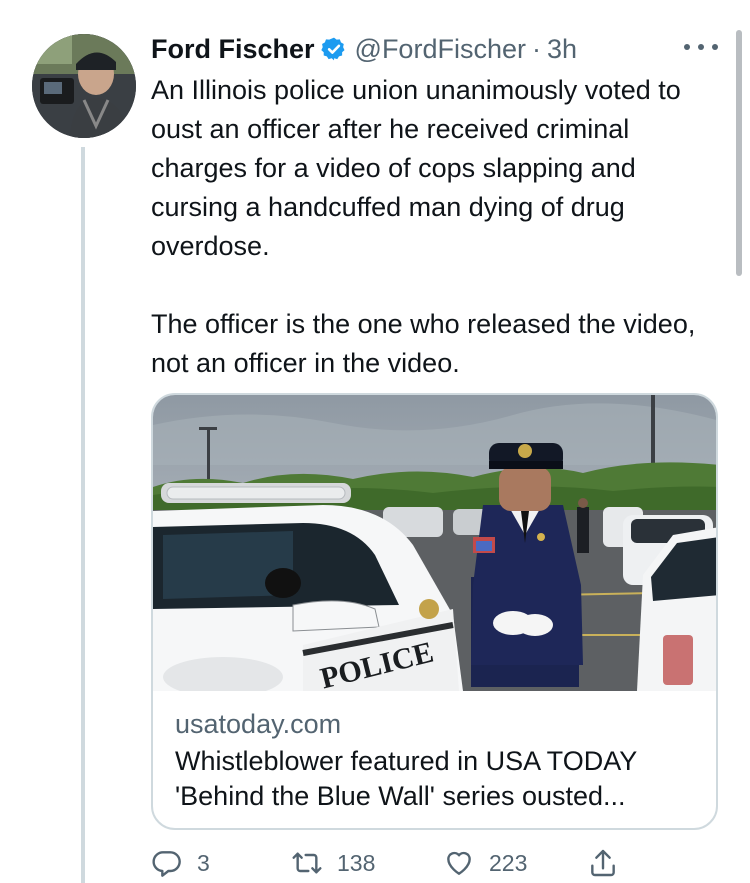 This screenshot has height=883, width=750. What do you see at coordinates (332, 49) in the screenshot?
I see `verified-badge-icon` at bounding box center [332, 49].